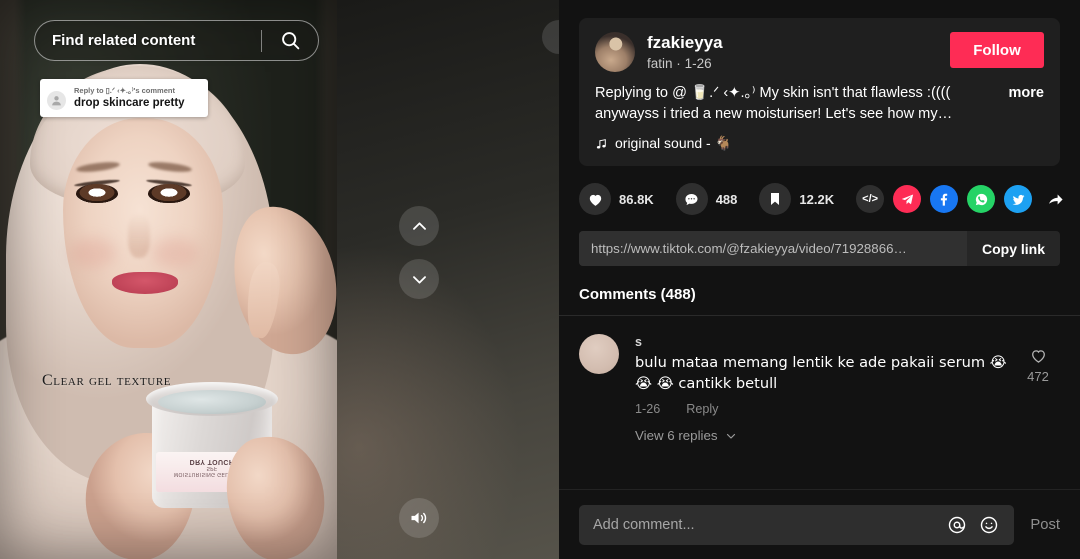 The width and height of the screenshot is (1080, 559). What do you see at coordinates (702, 409) in the screenshot?
I see `comment-reply-button: Reply` at bounding box center [702, 409].